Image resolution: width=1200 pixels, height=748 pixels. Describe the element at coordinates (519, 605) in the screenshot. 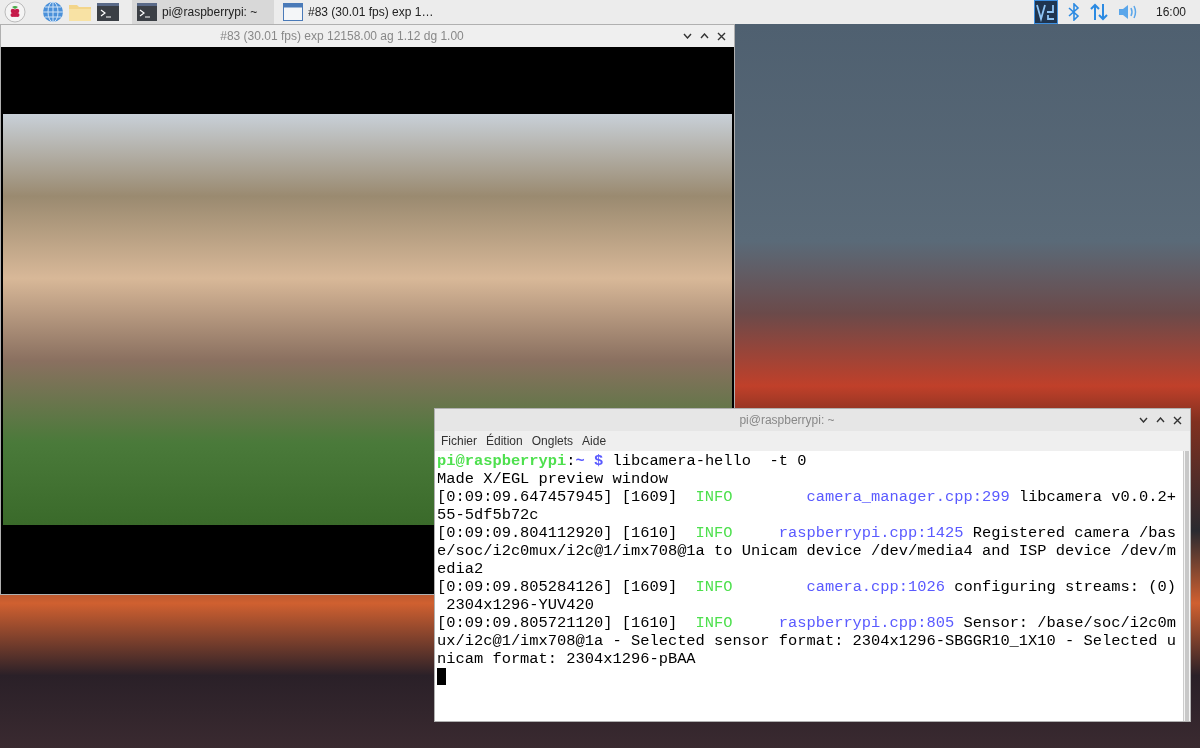

I see `terminal-line: 2304x1296-YUV420` at that location.